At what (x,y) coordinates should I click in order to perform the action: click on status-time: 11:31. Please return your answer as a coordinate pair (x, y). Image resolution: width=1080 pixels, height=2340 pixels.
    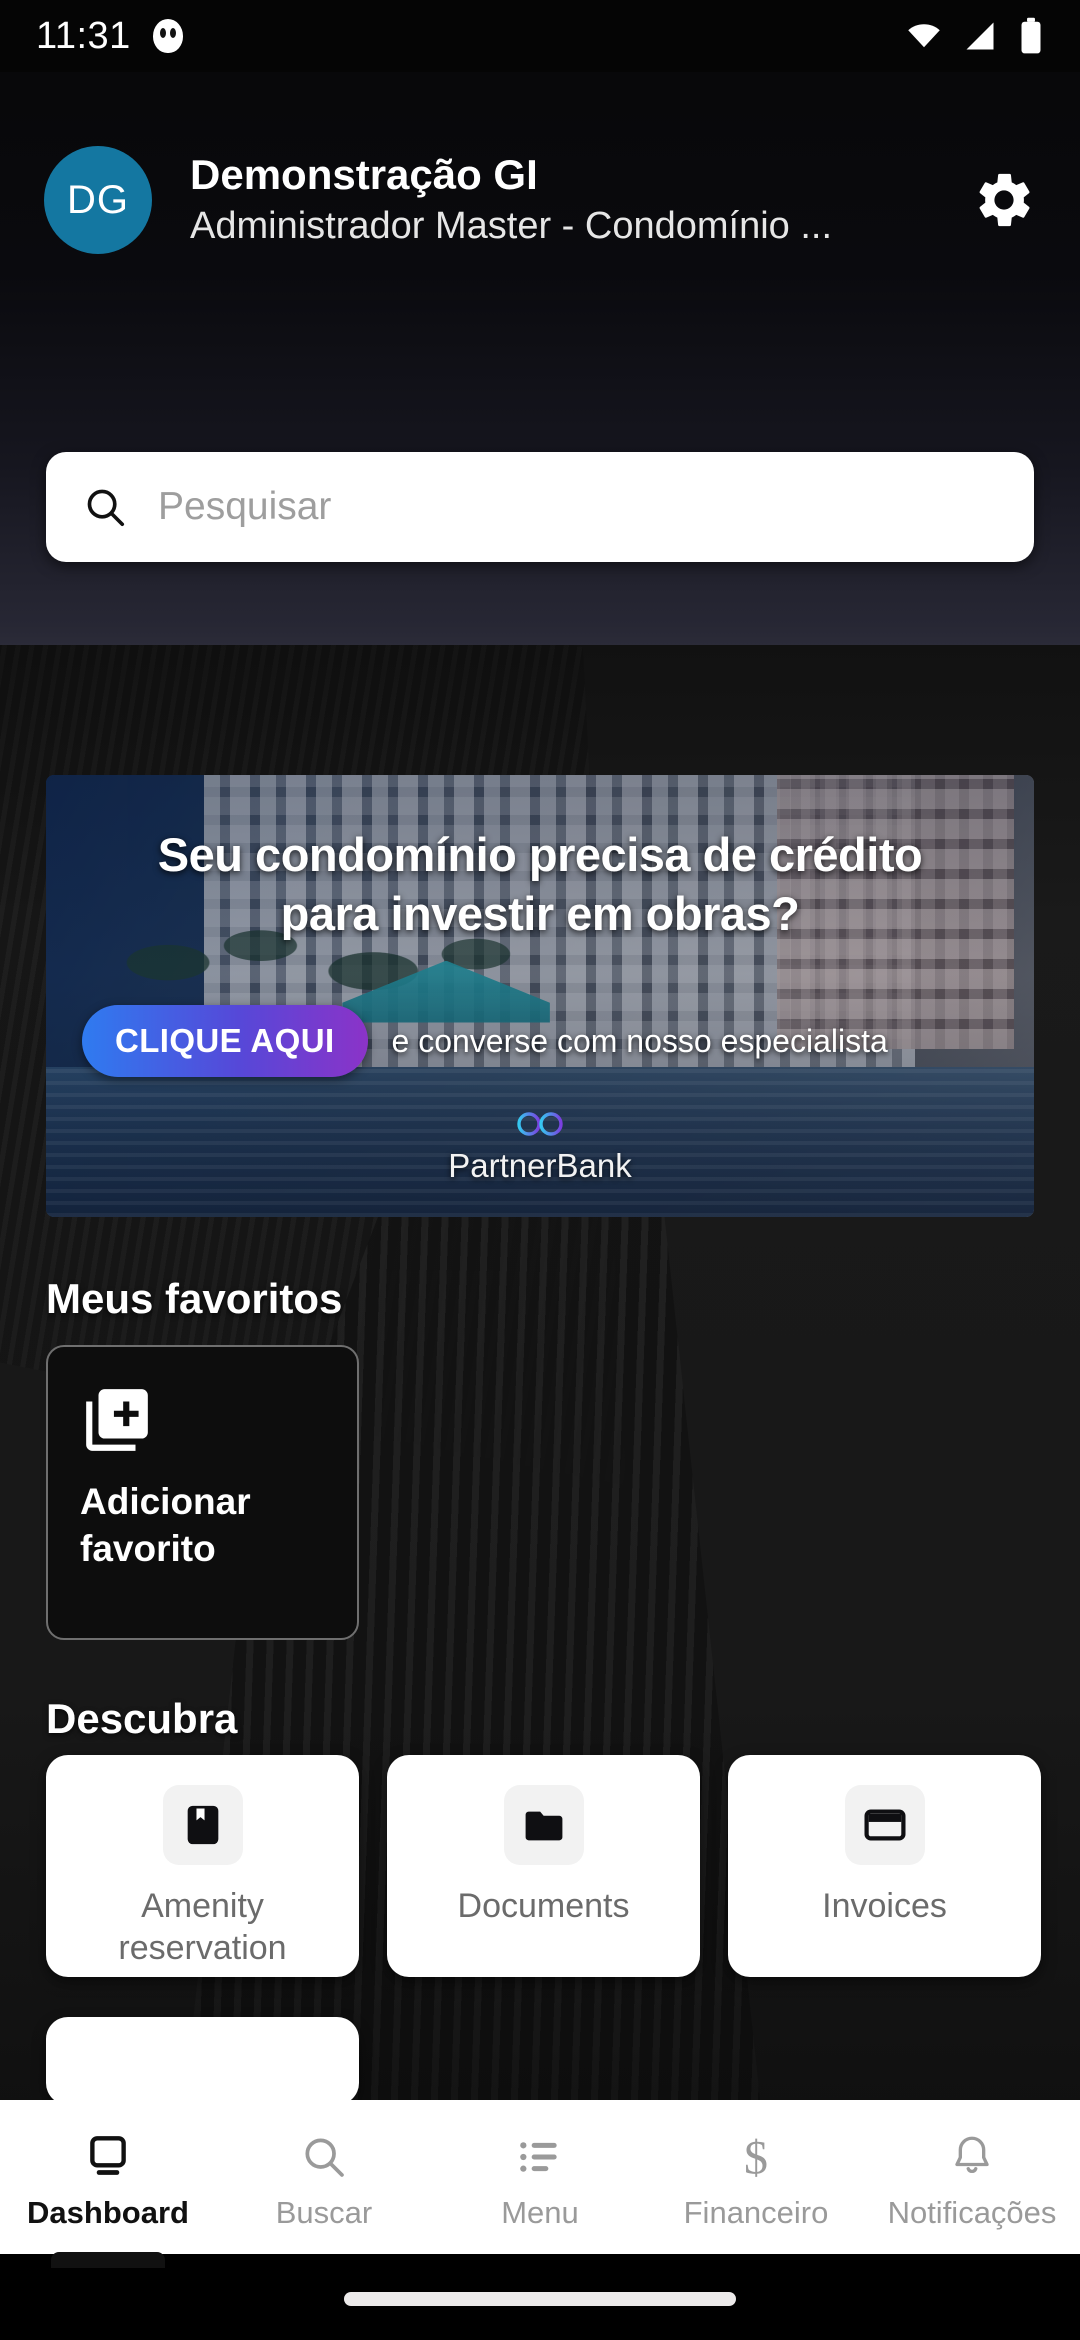
    Looking at the image, I should click on (83, 35).